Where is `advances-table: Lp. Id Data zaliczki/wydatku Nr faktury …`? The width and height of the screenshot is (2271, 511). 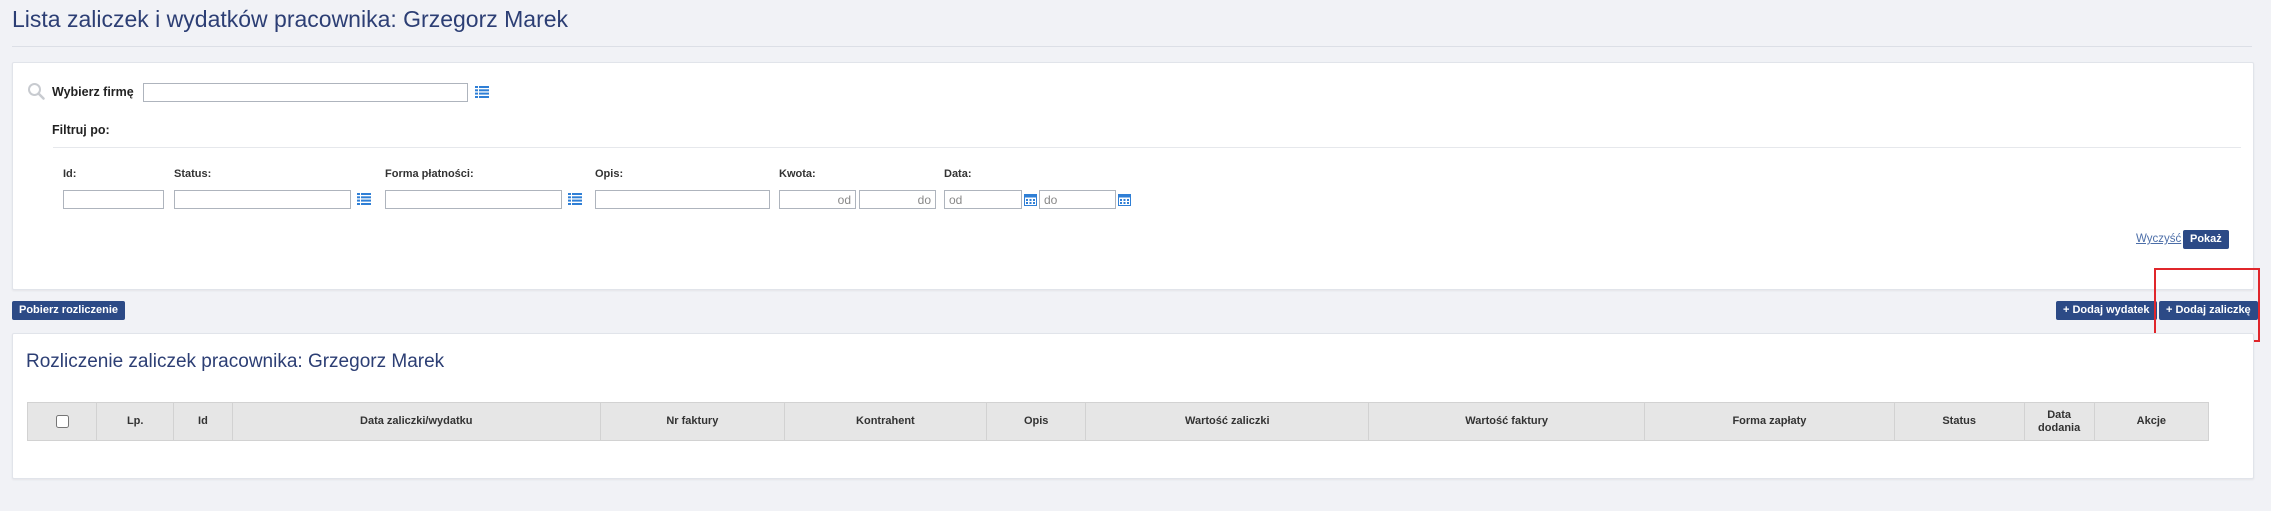 advances-table: Lp. Id Data zaliczki/wydatku Nr faktury … is located at coordinates (1118, 421).